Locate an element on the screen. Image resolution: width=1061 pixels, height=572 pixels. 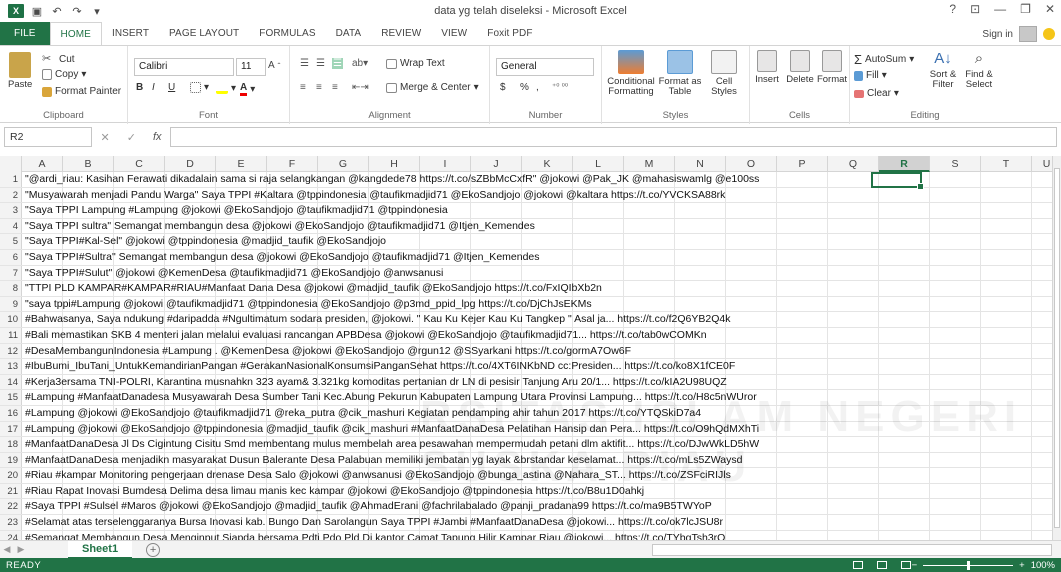
page-layout-view-icon is located at coordinates (882, 565).